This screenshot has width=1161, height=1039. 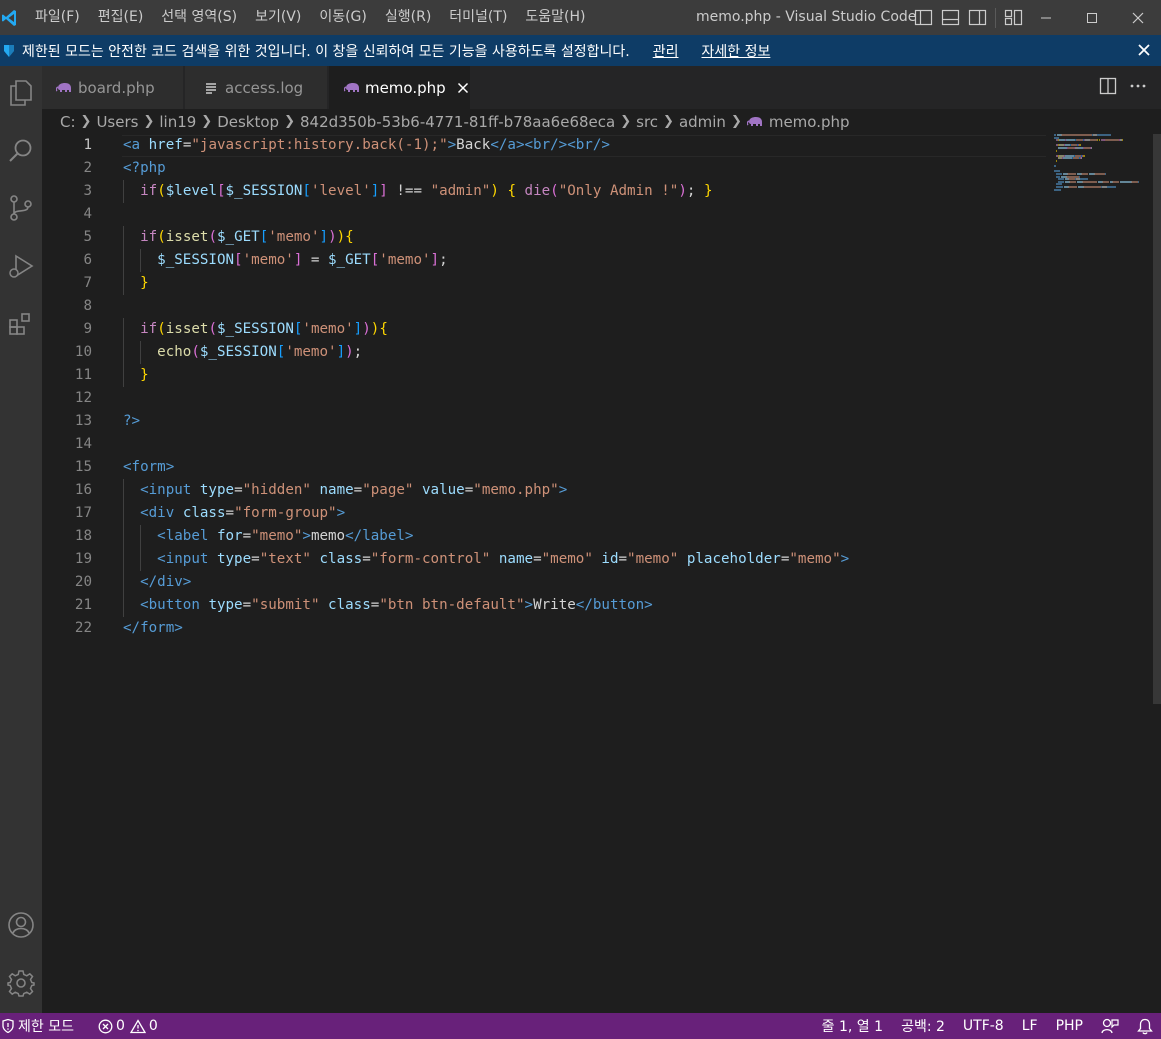 What do you see at coordinates (343, 17) in the screenshot?
I see `menu-go: 이동(G)` at bounding box center [343, 17].